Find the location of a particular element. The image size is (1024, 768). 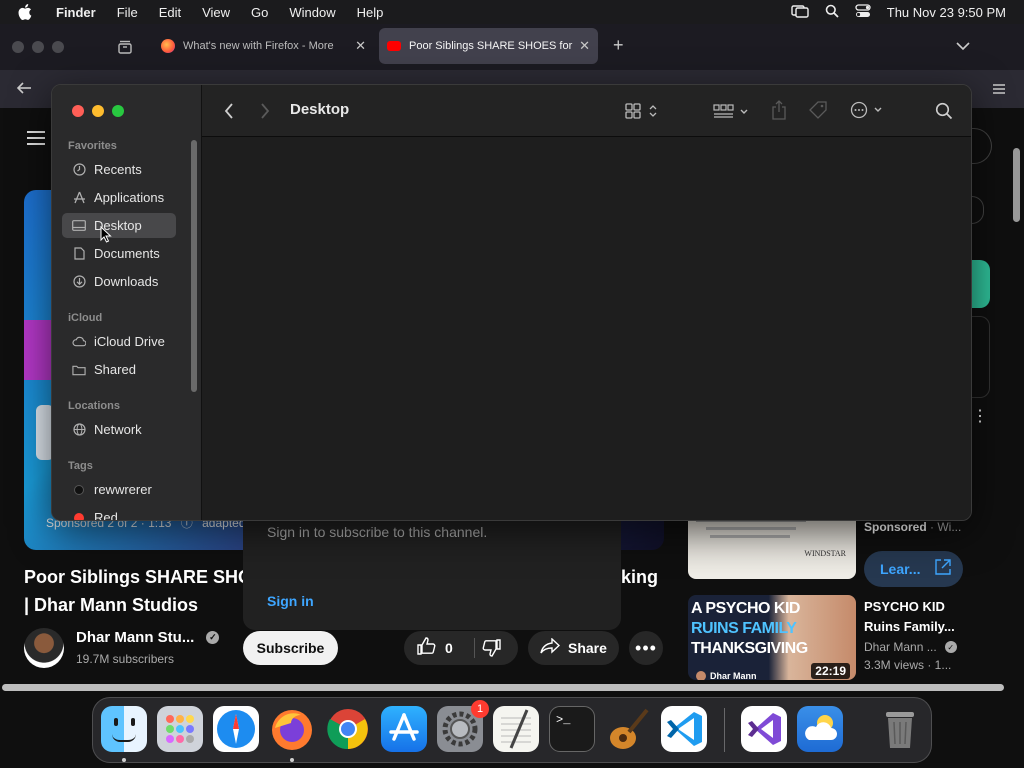

menu-edit: Edit is located at coordinates (170, 12).